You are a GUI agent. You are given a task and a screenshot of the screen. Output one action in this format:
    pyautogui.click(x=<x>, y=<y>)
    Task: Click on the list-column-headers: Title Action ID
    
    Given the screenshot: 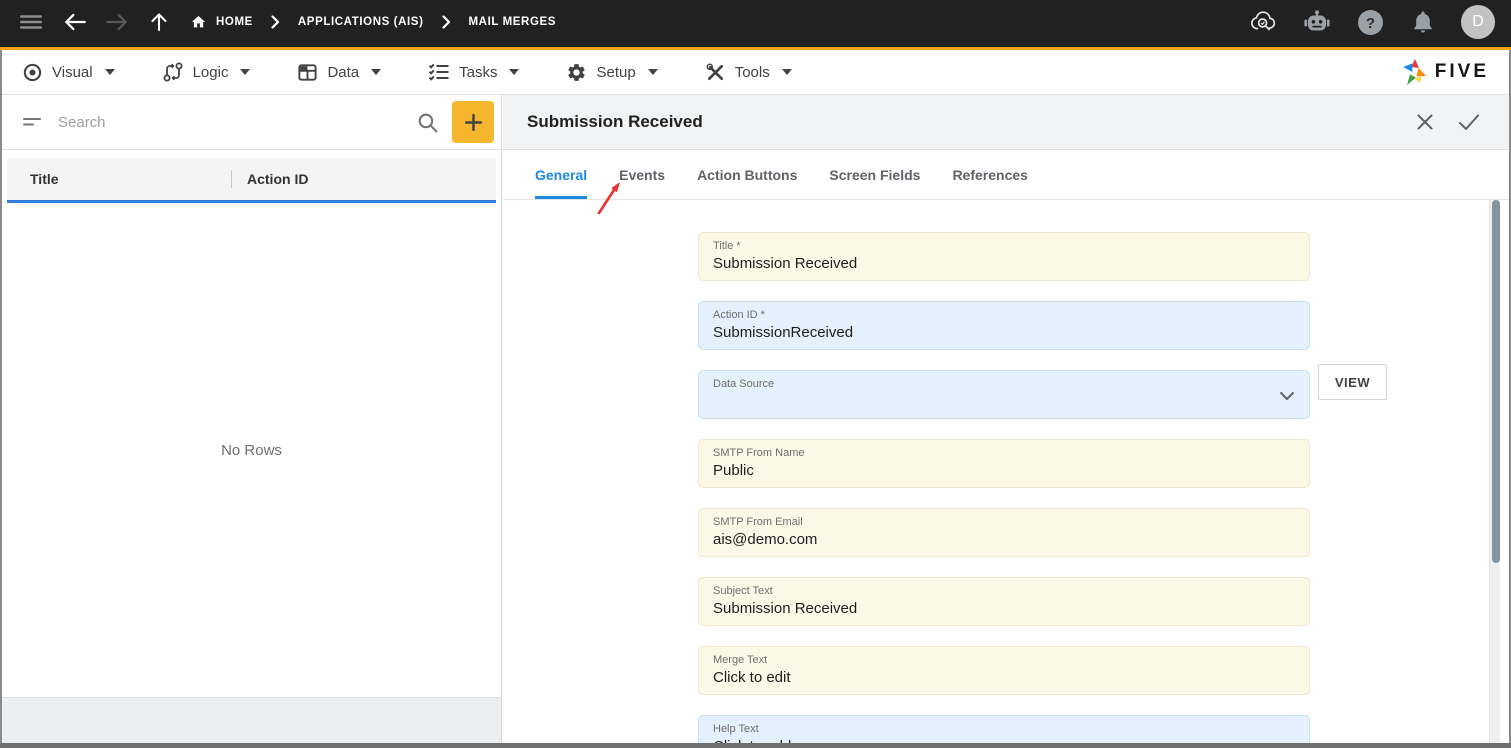 What is the action you would take?
    pyautogui.click(x=251, y=180)
    